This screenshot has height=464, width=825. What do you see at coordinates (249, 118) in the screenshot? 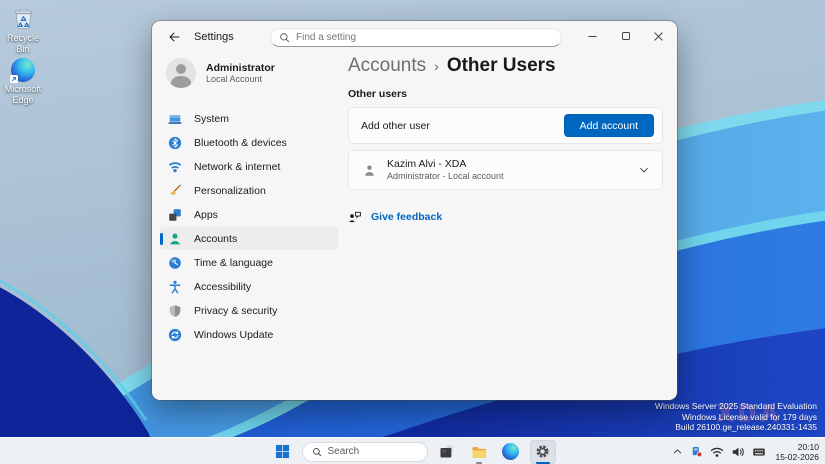
I see `sidebar-item-system: System` at bounding box center [249, 118].